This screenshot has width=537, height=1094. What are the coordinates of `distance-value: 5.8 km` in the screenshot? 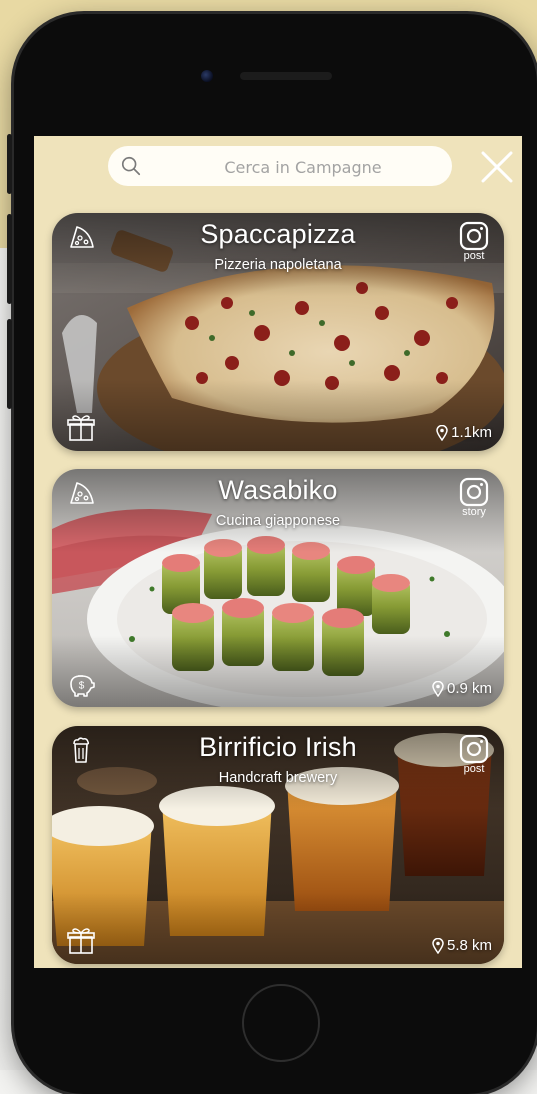 It's located at (469, 945).